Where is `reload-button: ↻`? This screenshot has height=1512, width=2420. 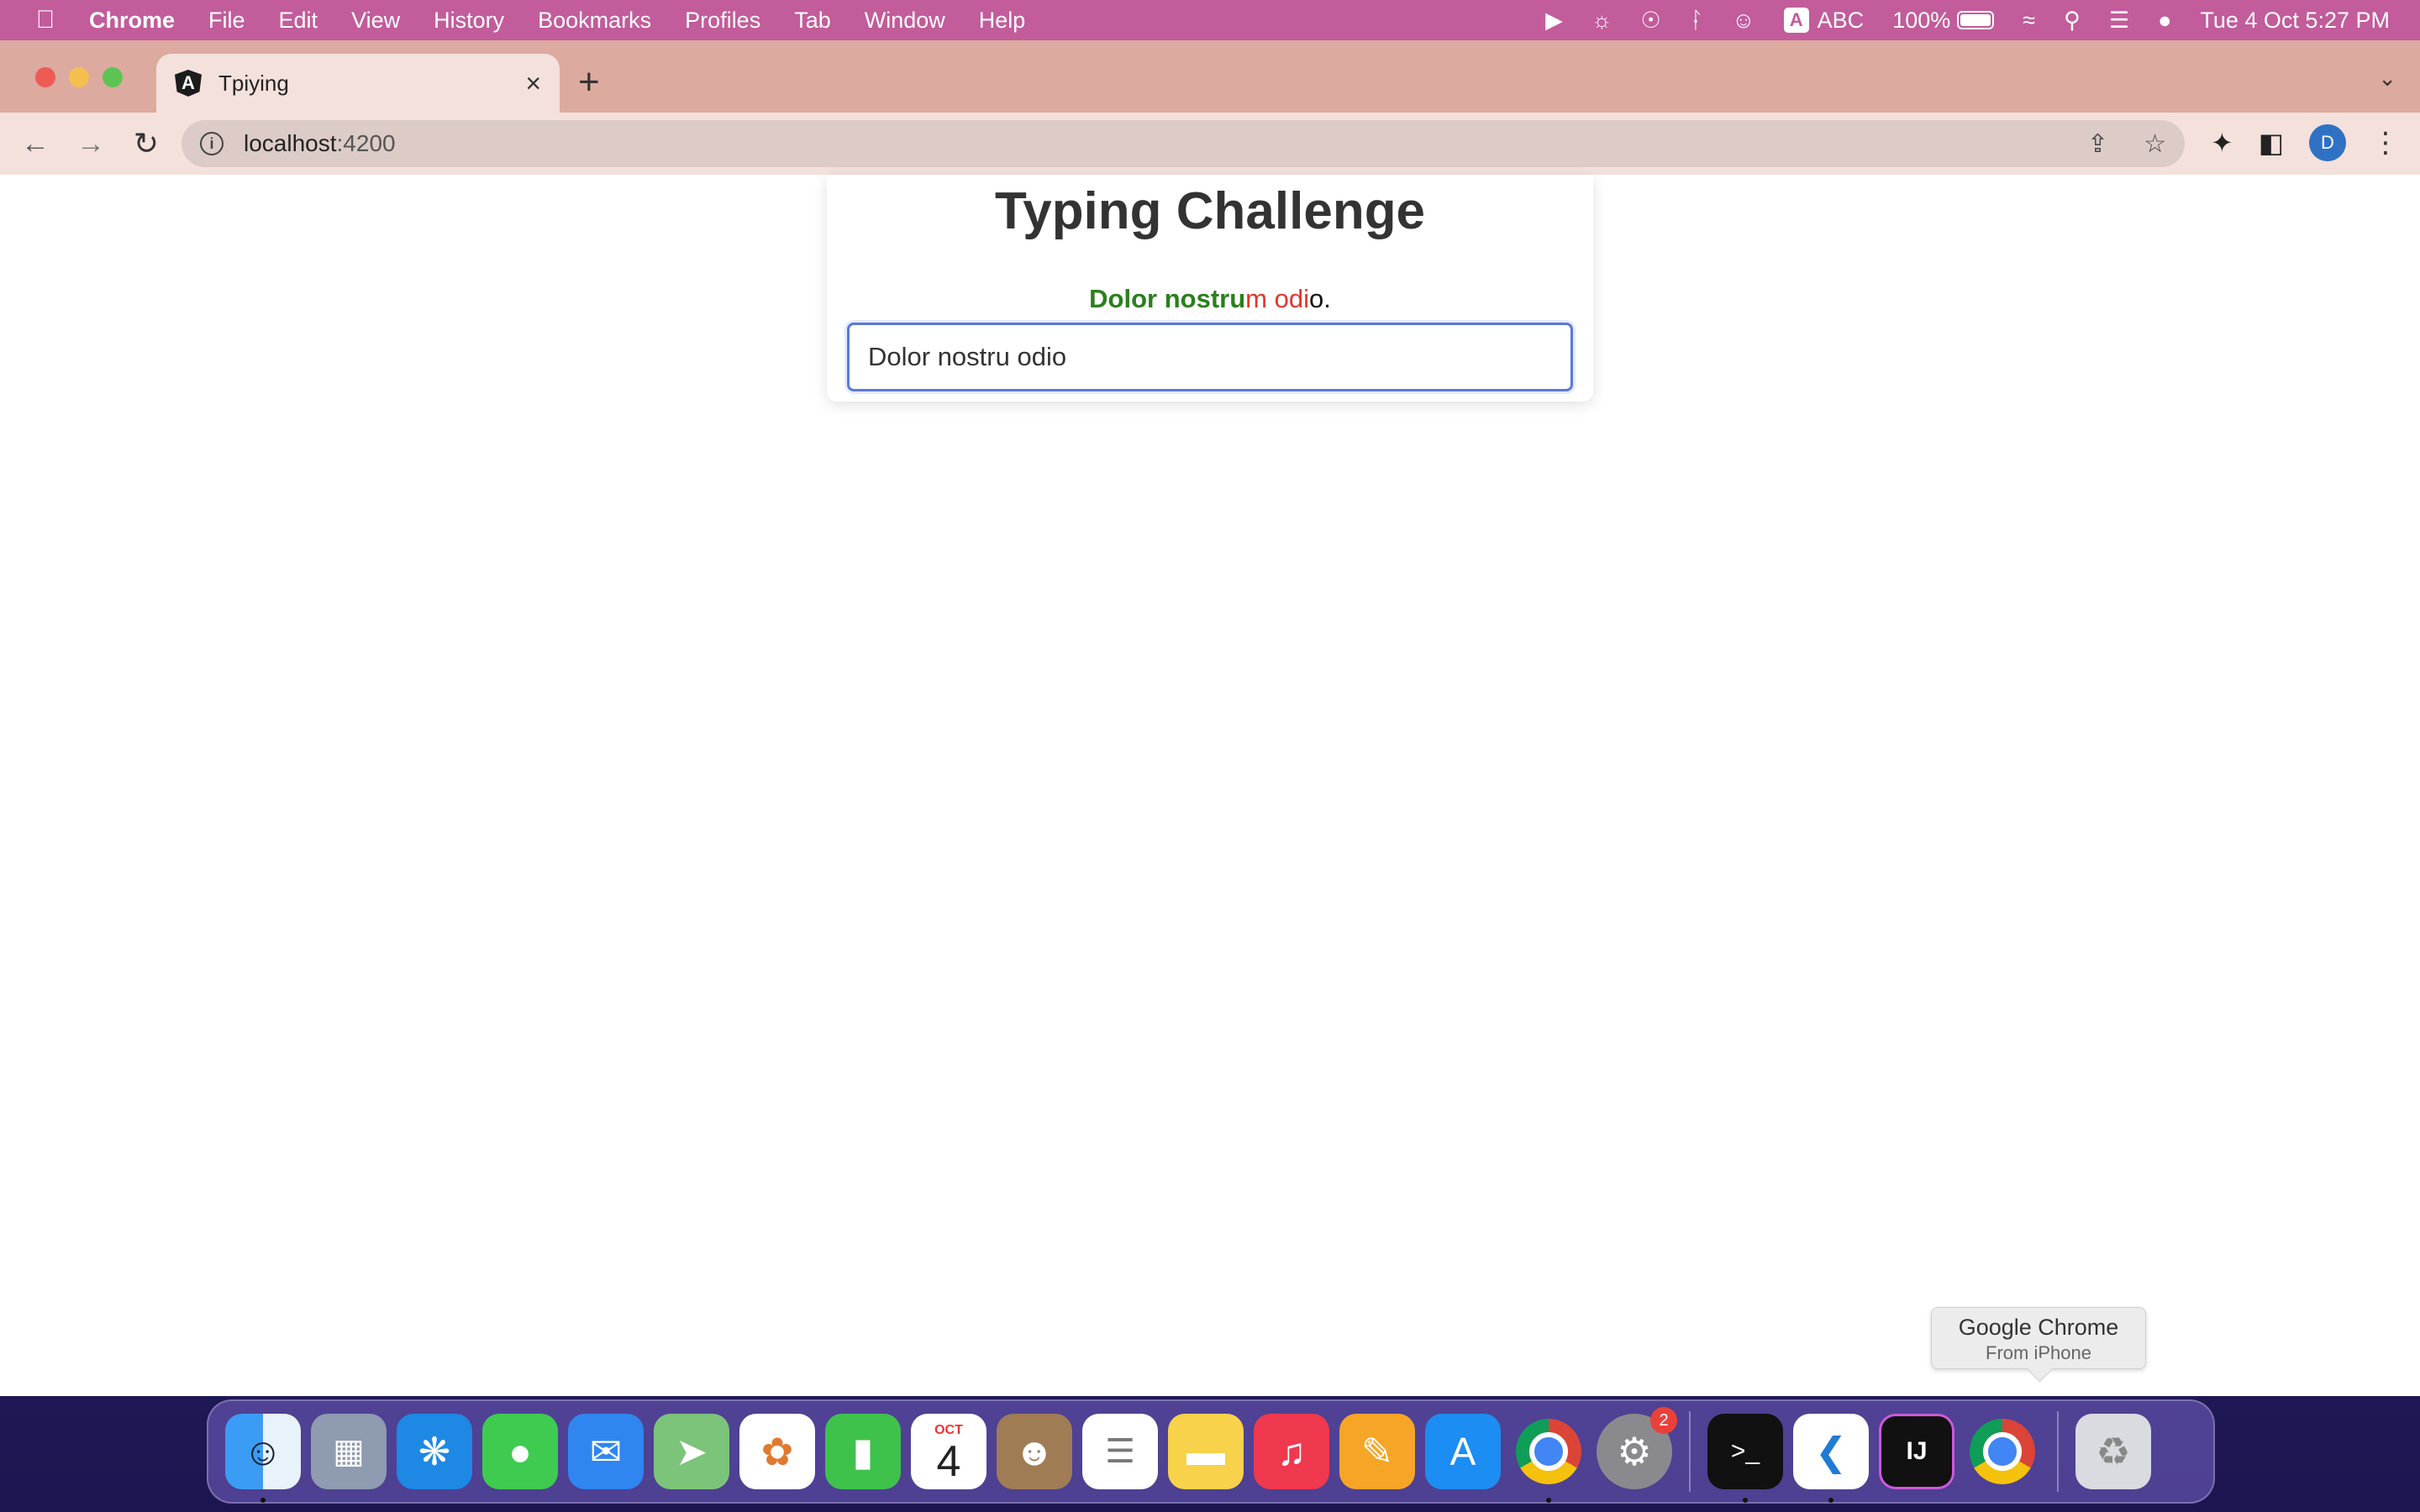 reload-button: ↻ is located at coordinates (146, 143).